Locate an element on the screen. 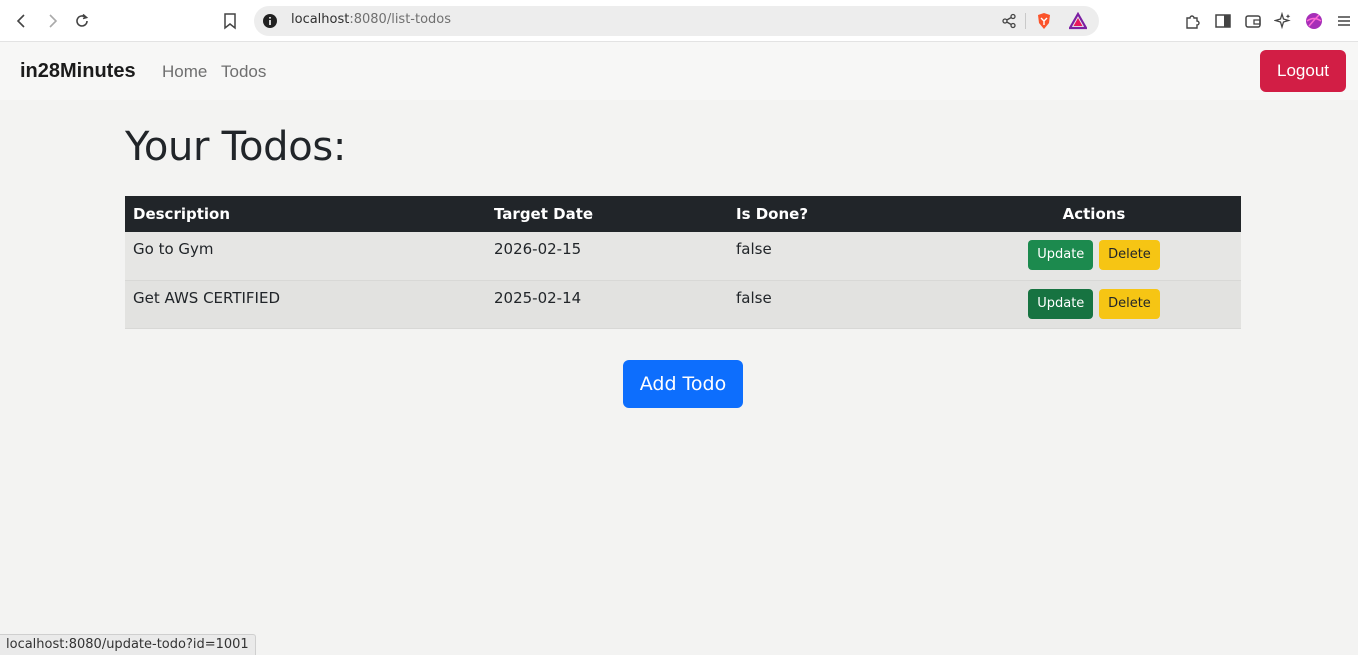  url-text: localhost:8080/list-todos is located at coordinates (371, 19).